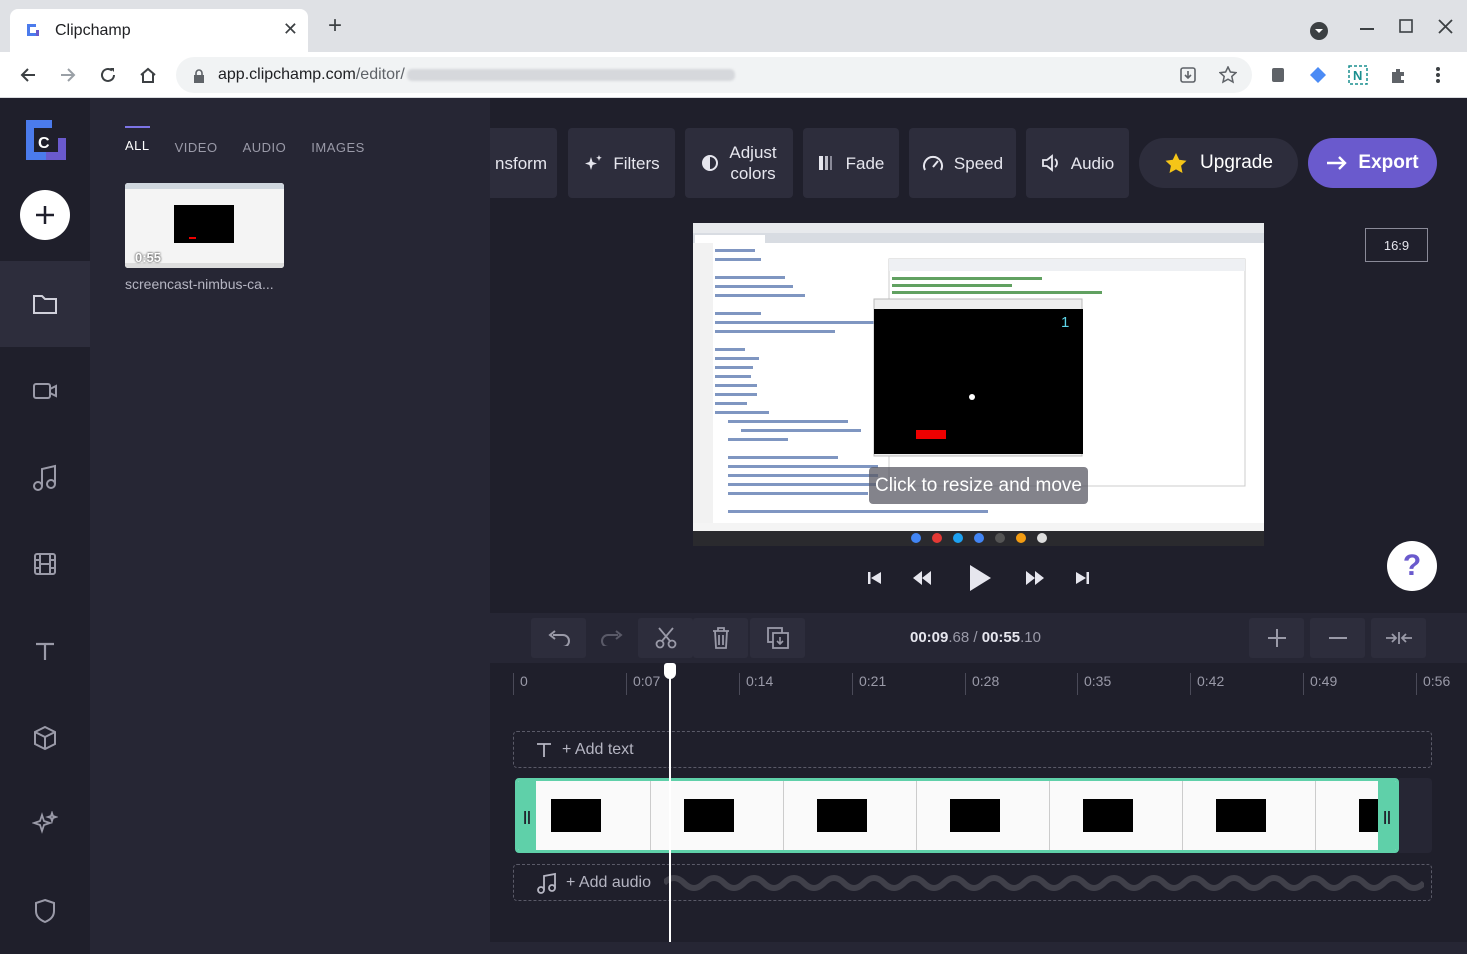 The width and height of the screenshot is (1467, 954). Describe the element at coordinates (959, 637) in the screenshot. I see `current-time-frac: .68` at that location.